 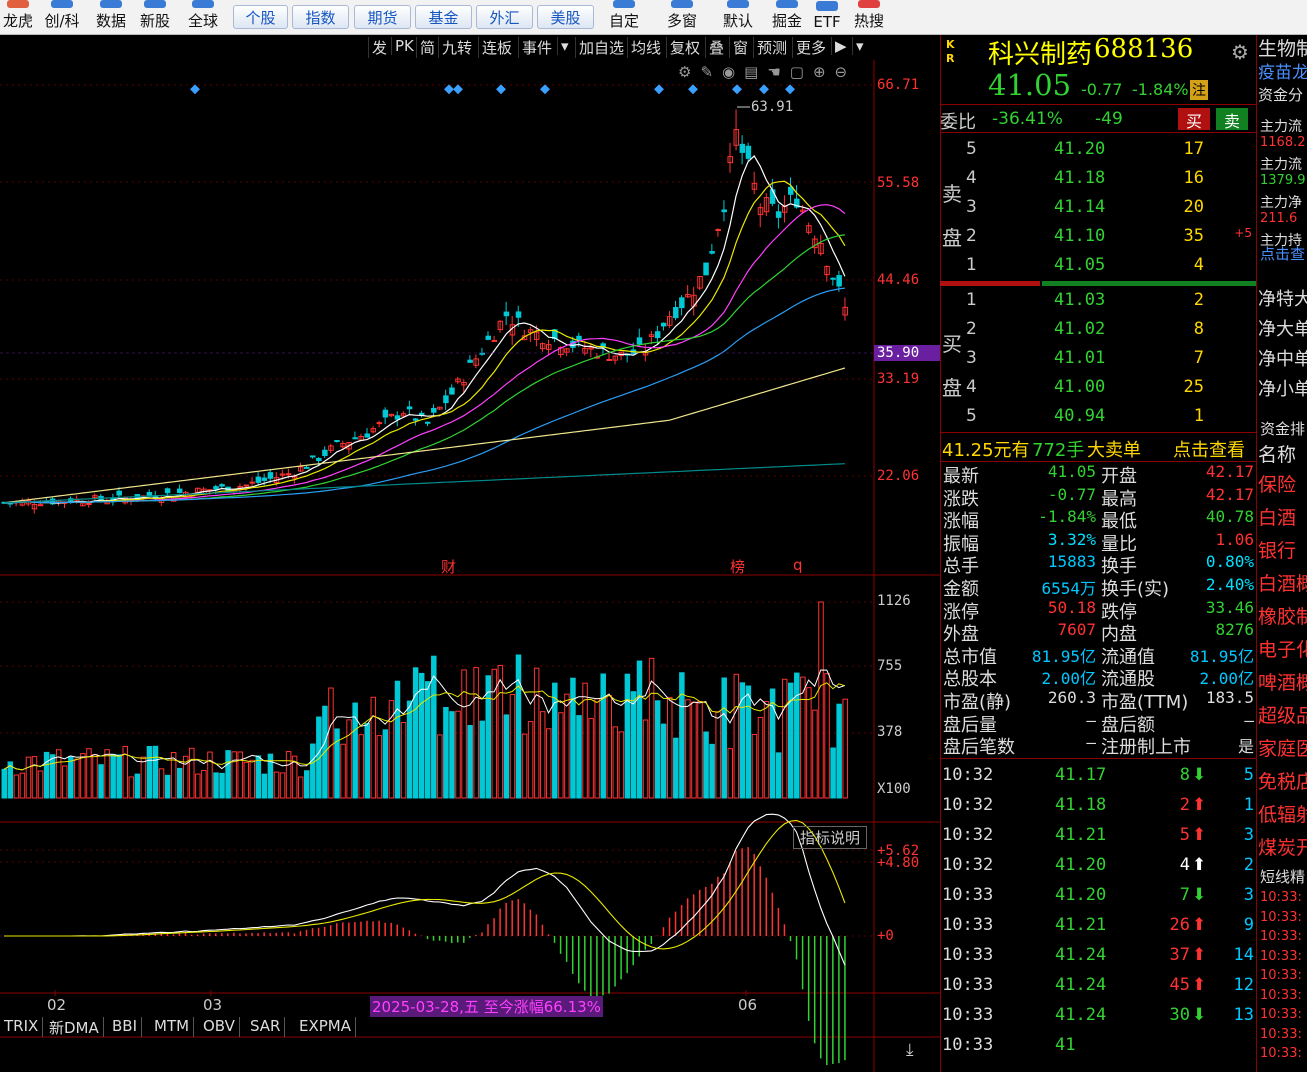 What do you see at coordinates (1282, 813) in the screenshot?
I see `side-sector: 低辐射` at bounding box center [1282, 813].